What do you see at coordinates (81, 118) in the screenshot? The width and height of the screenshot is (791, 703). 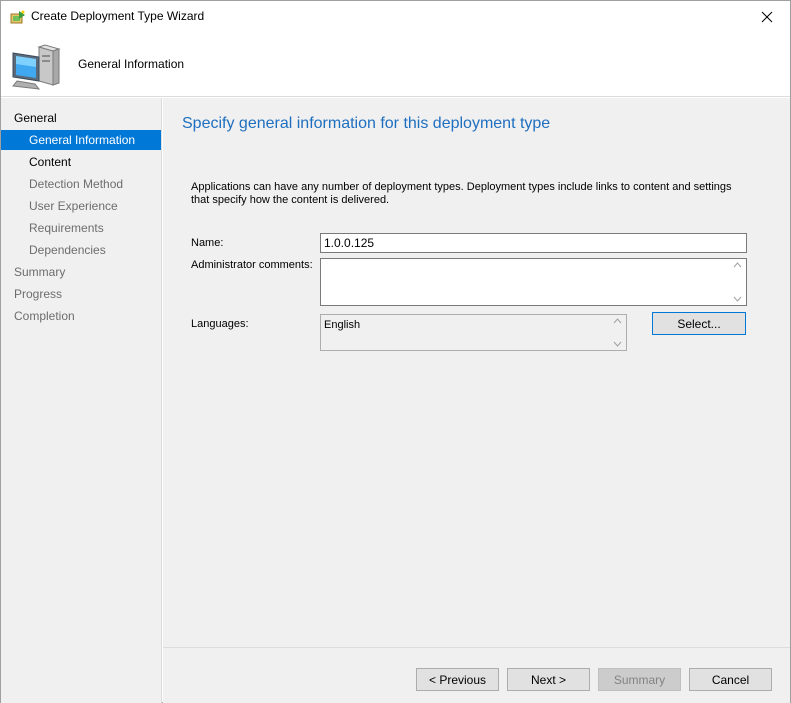 I see `nav-step-general: General` at bounding box center [81, 118].